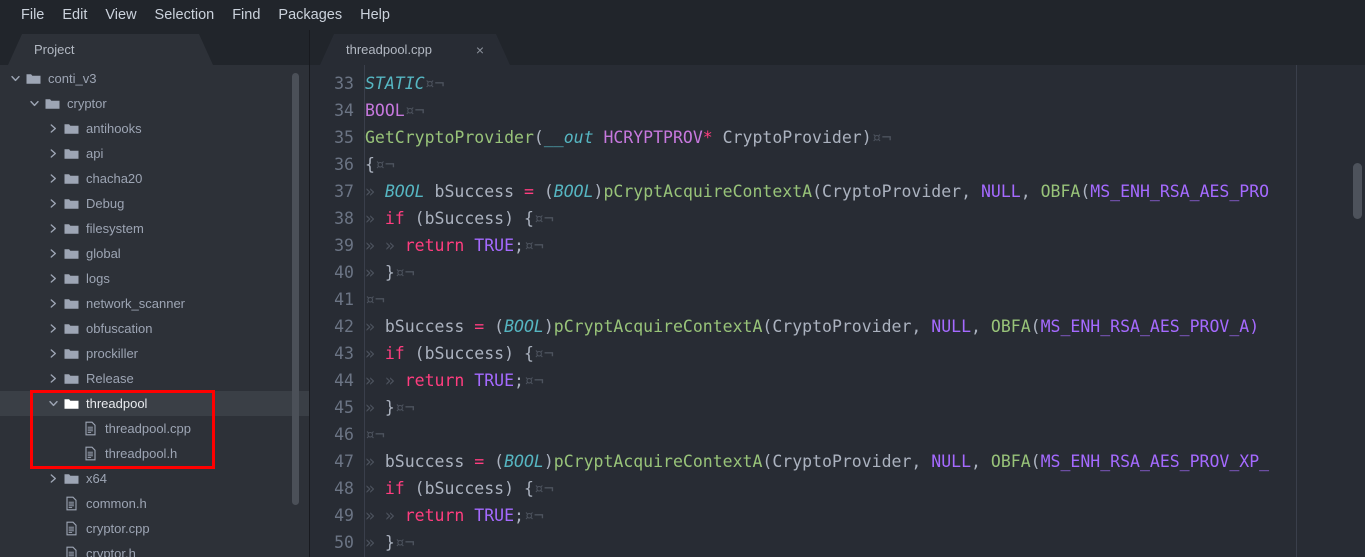 This screenshot has width=1365, height=557. What do you see at coordinates (344, 380) in the screenshot?
I see `line-number: 44` at bounding box center [344, 380].